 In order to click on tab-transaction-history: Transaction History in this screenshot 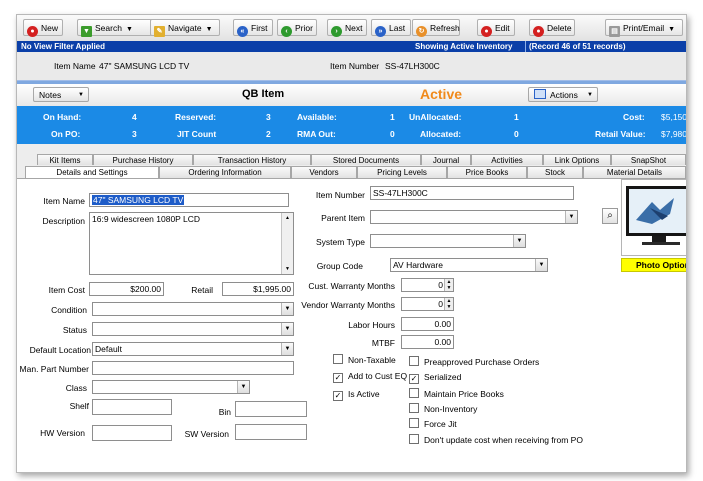, I will do `click(252, 159)`.